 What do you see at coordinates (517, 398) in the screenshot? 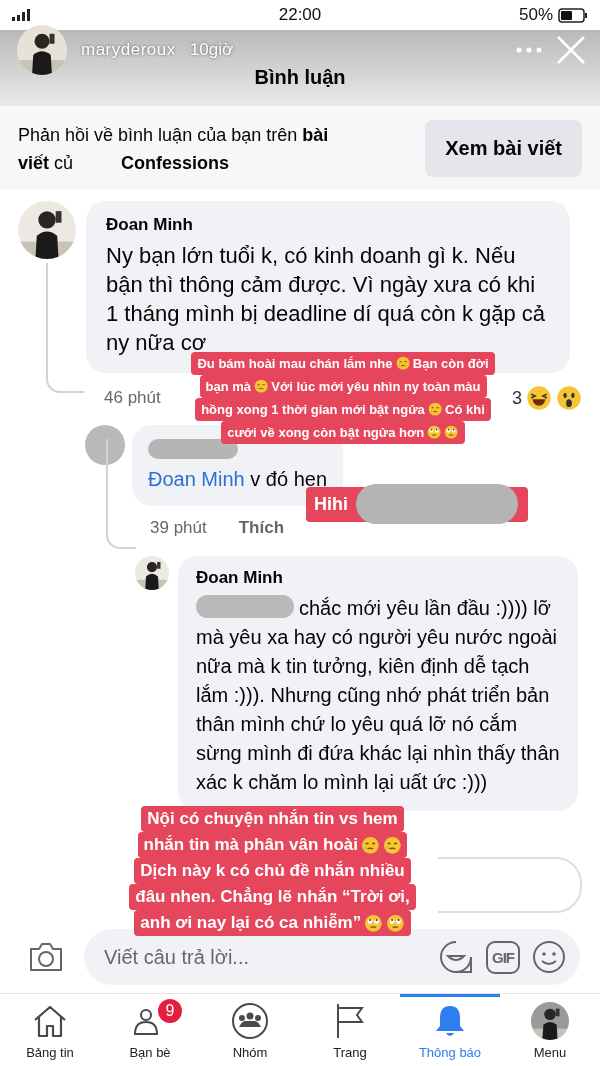
I see `reaction-count: 3` at bounding box center [517, 398].